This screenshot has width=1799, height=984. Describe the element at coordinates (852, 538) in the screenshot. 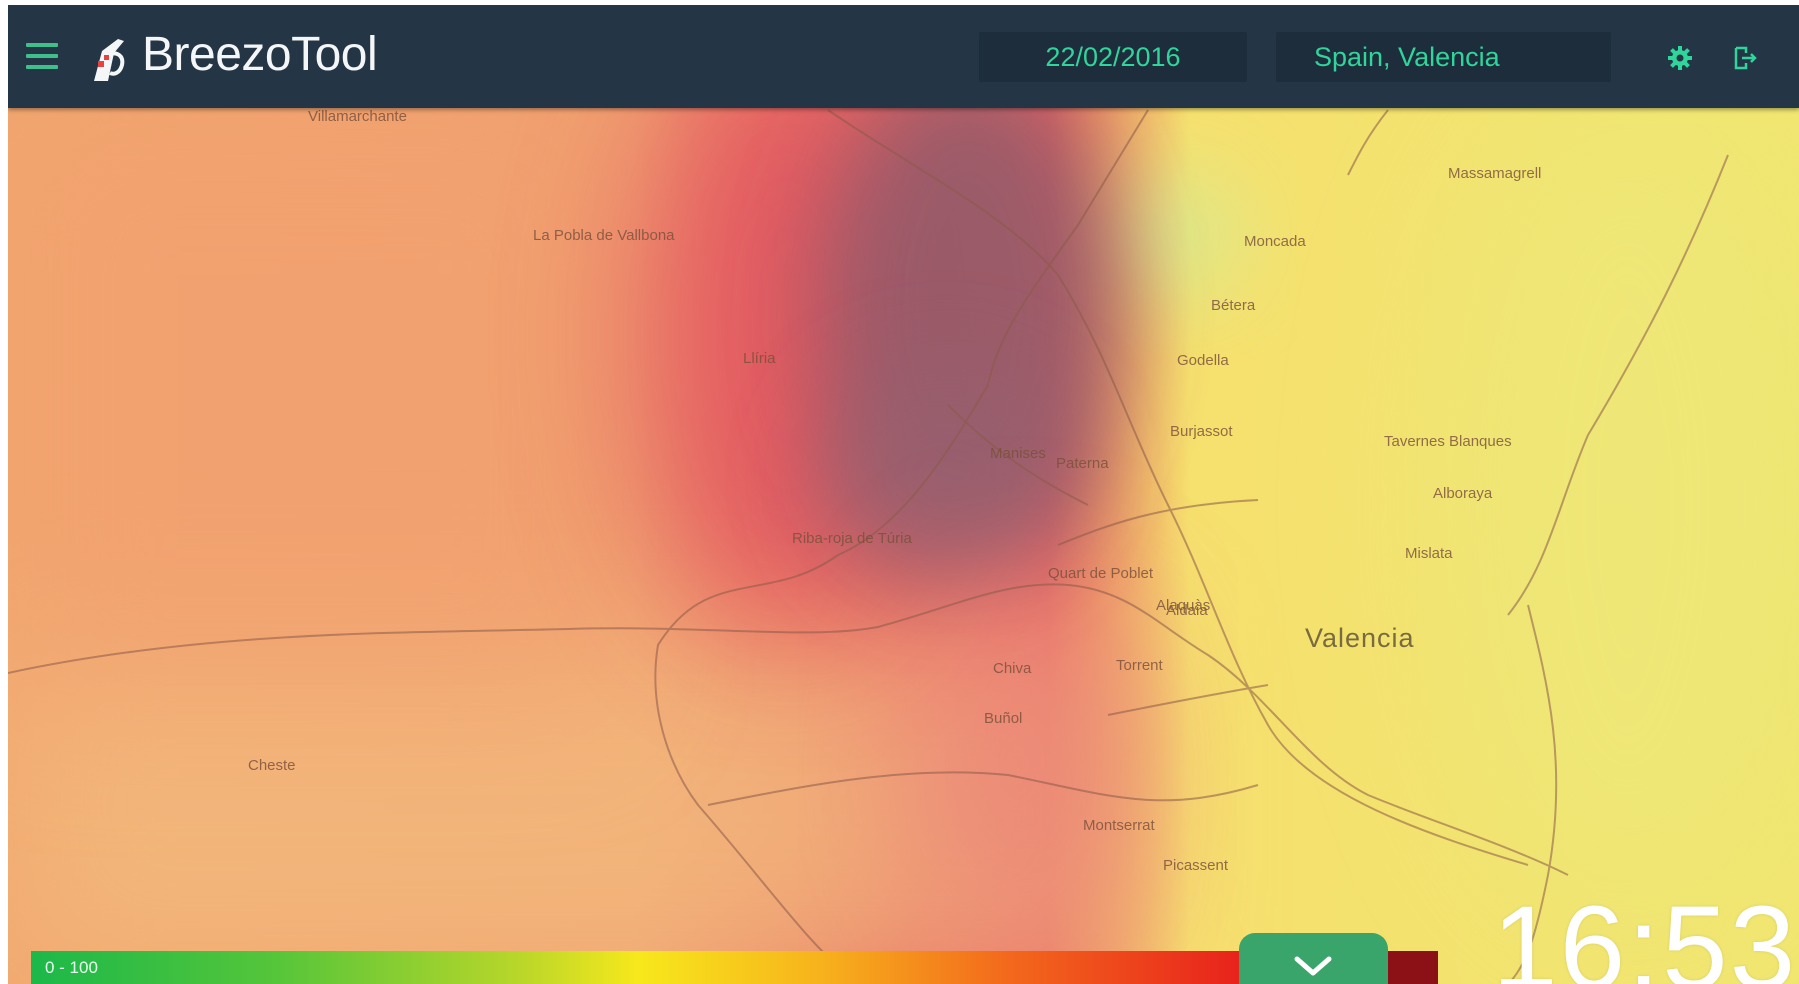

I see `place-riba-roja: Riba-roja de Túria` at that location.